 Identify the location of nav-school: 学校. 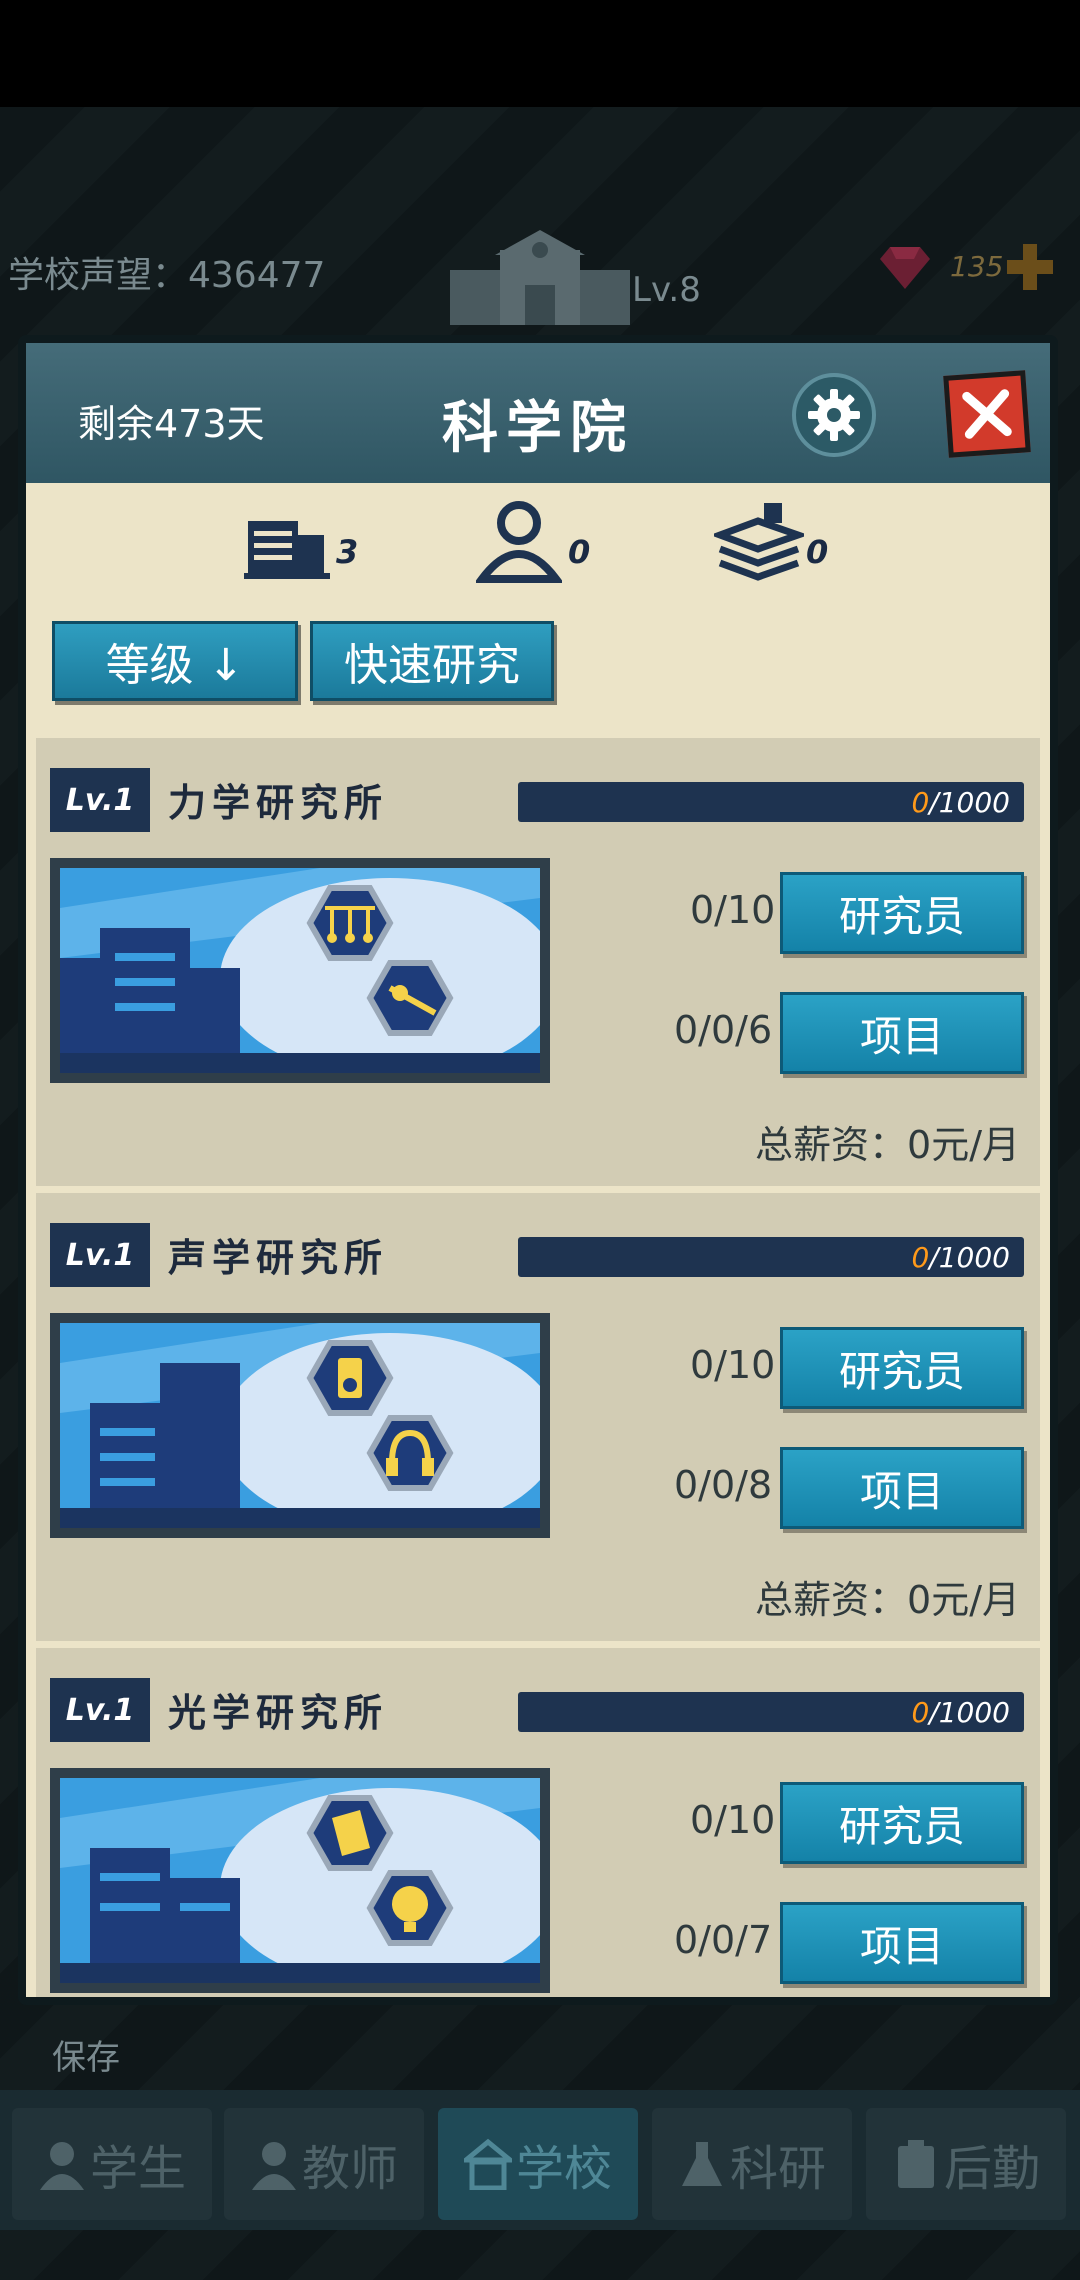
(538, 2164).